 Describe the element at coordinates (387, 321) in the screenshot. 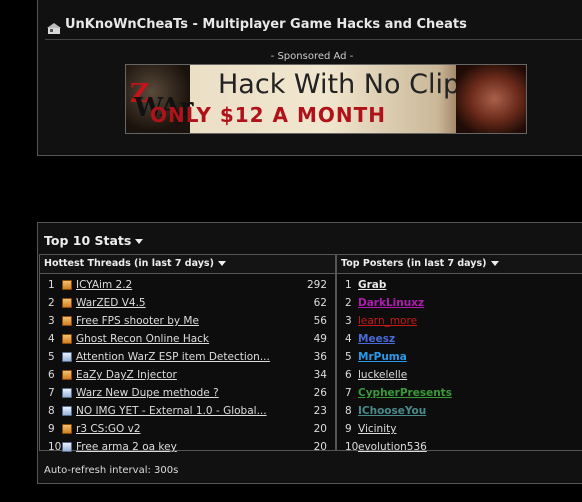

I see `poster-link: learn_more` at that location.